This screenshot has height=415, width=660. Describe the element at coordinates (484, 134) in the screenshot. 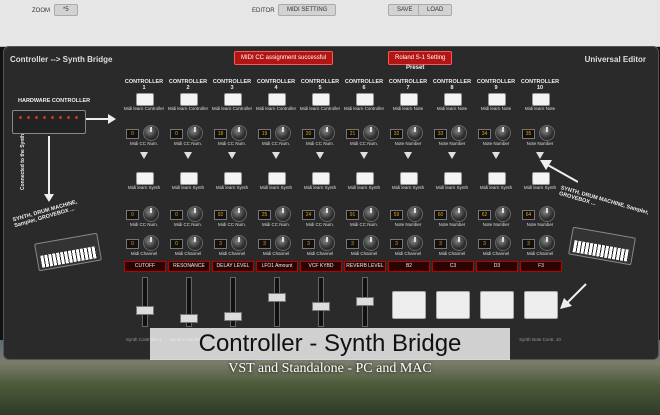

I see `controller-cc-value: 34` at that location.